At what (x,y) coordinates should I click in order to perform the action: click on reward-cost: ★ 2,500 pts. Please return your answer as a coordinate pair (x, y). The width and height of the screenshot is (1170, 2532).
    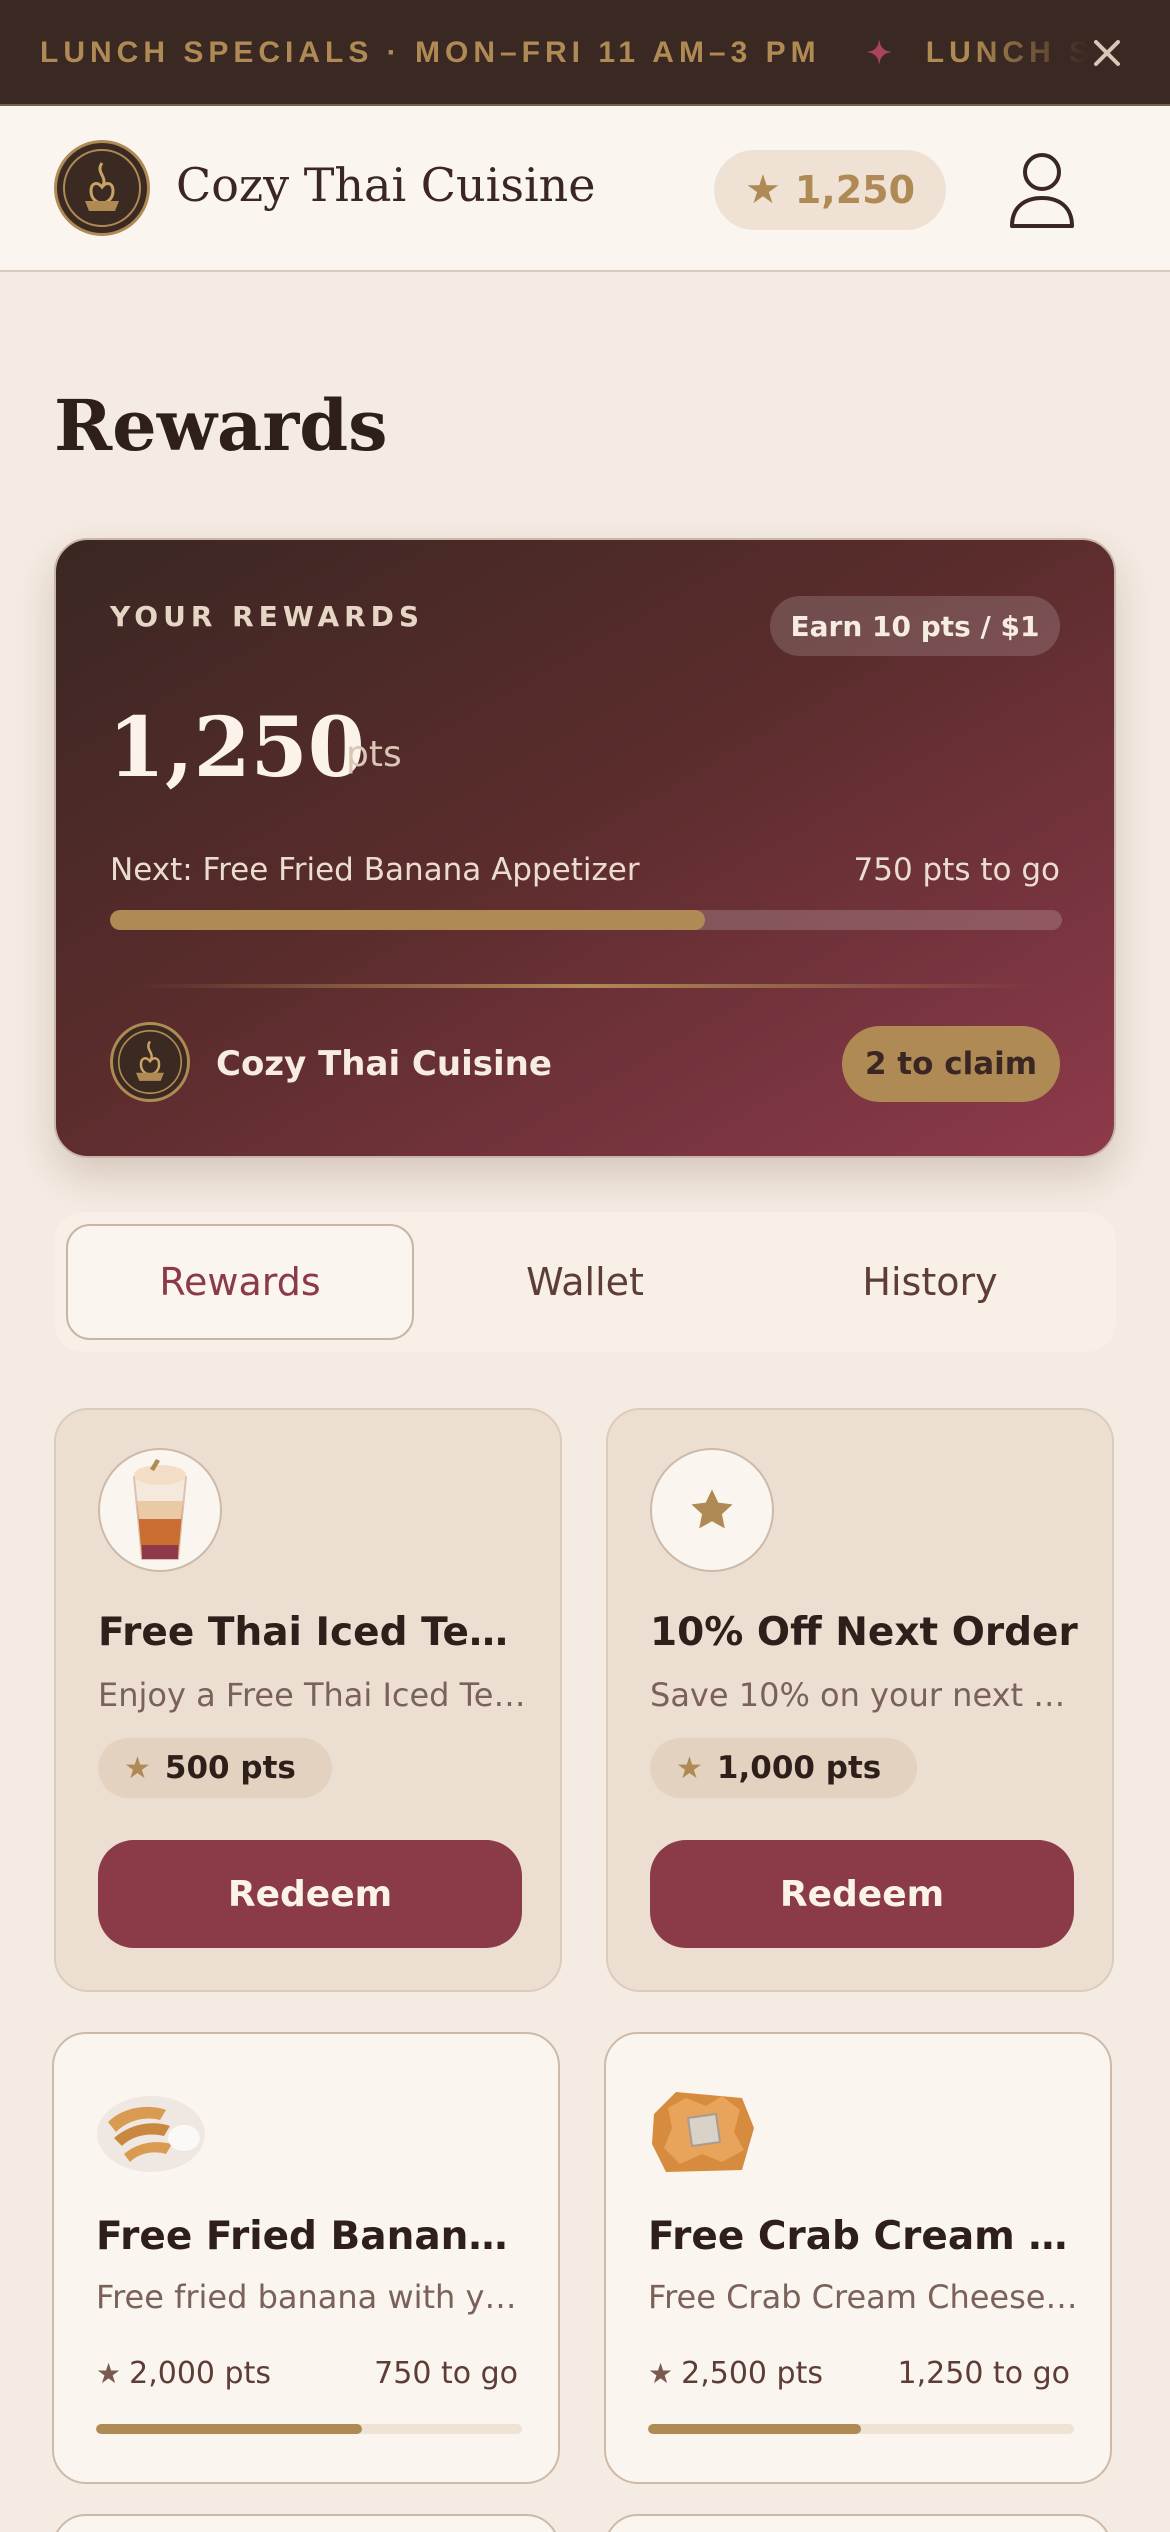
    Looking at the image, I should click on (735, 2373).